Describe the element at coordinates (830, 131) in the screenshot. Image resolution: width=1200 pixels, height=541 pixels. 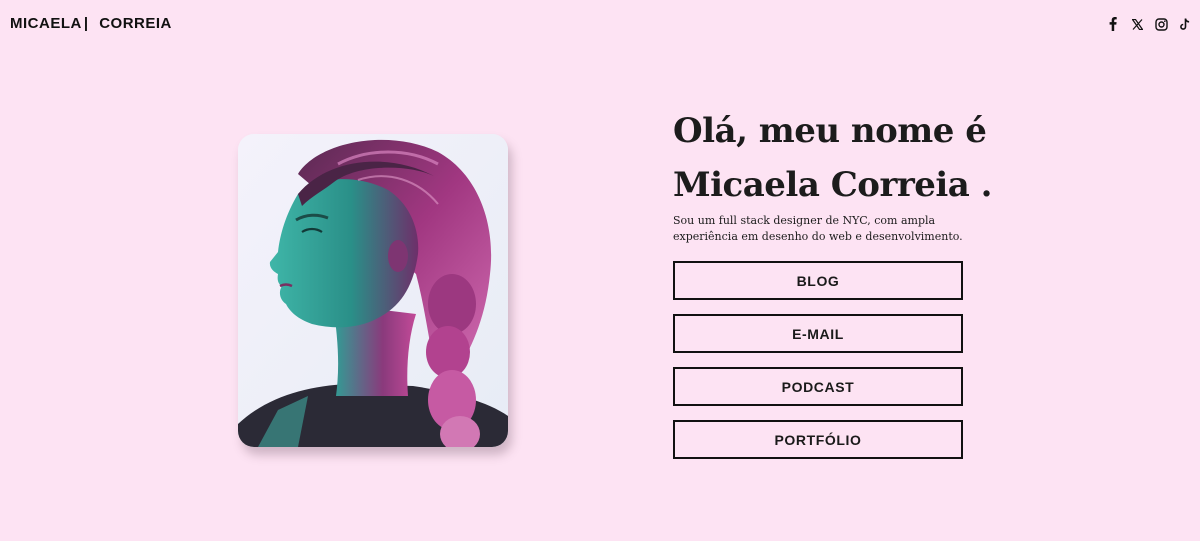
I see `headline-line-1: Olá, meu nome é` at that location.